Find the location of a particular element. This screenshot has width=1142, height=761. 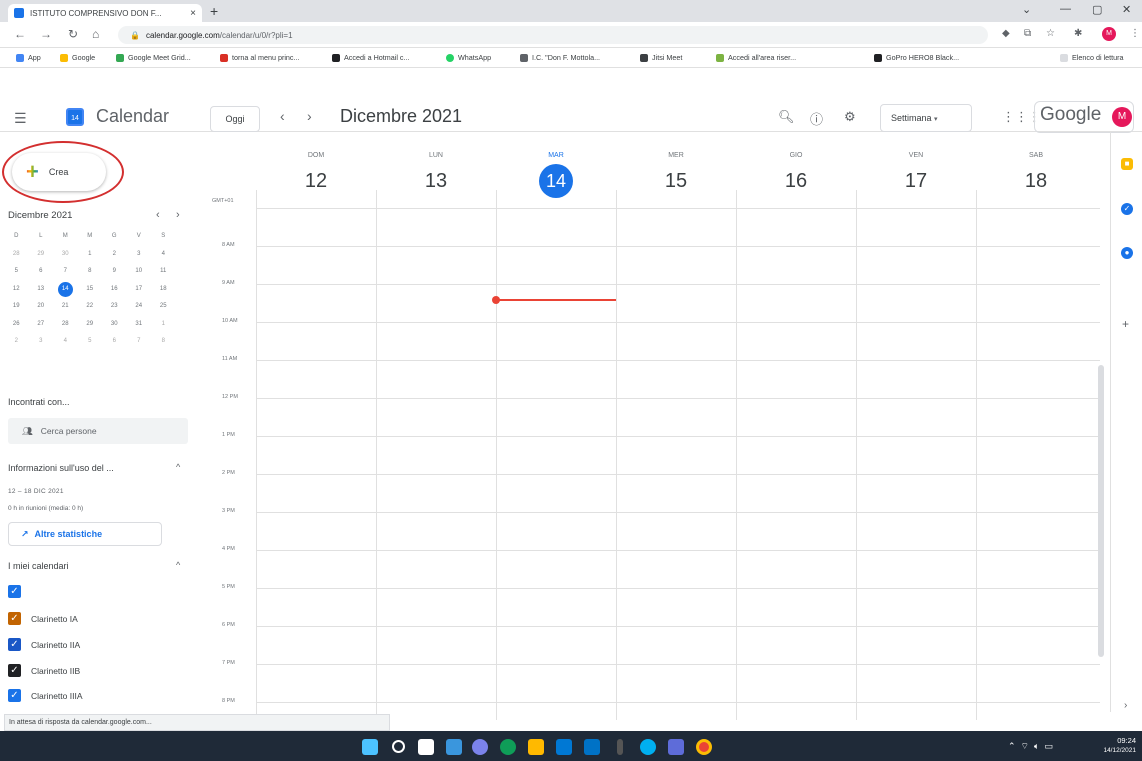

system-tray-icons: ⌃ ⌔ 🔈︎ ▭ is located at coordinates (1030, 746).